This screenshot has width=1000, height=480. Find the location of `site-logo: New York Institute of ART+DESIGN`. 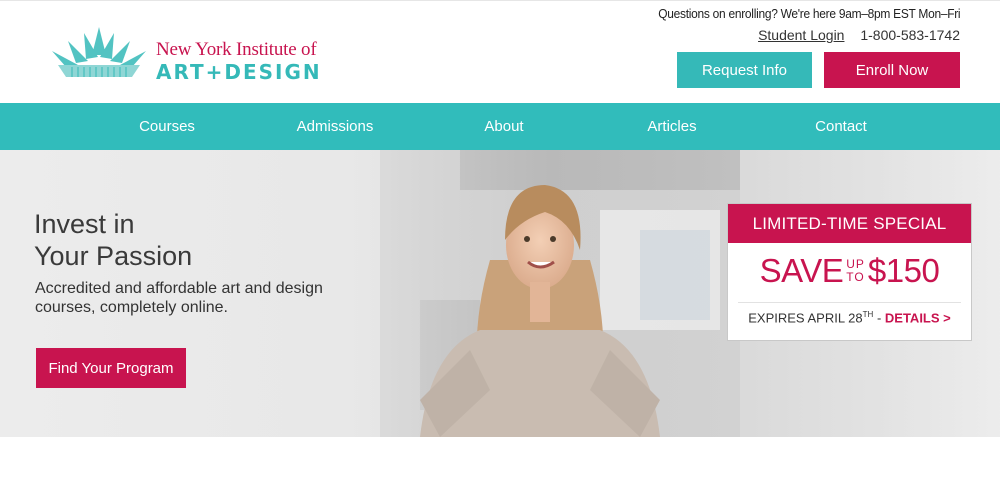

site-logo: New York Institute of ART+DESIGN is located at coordinates (198, 54).